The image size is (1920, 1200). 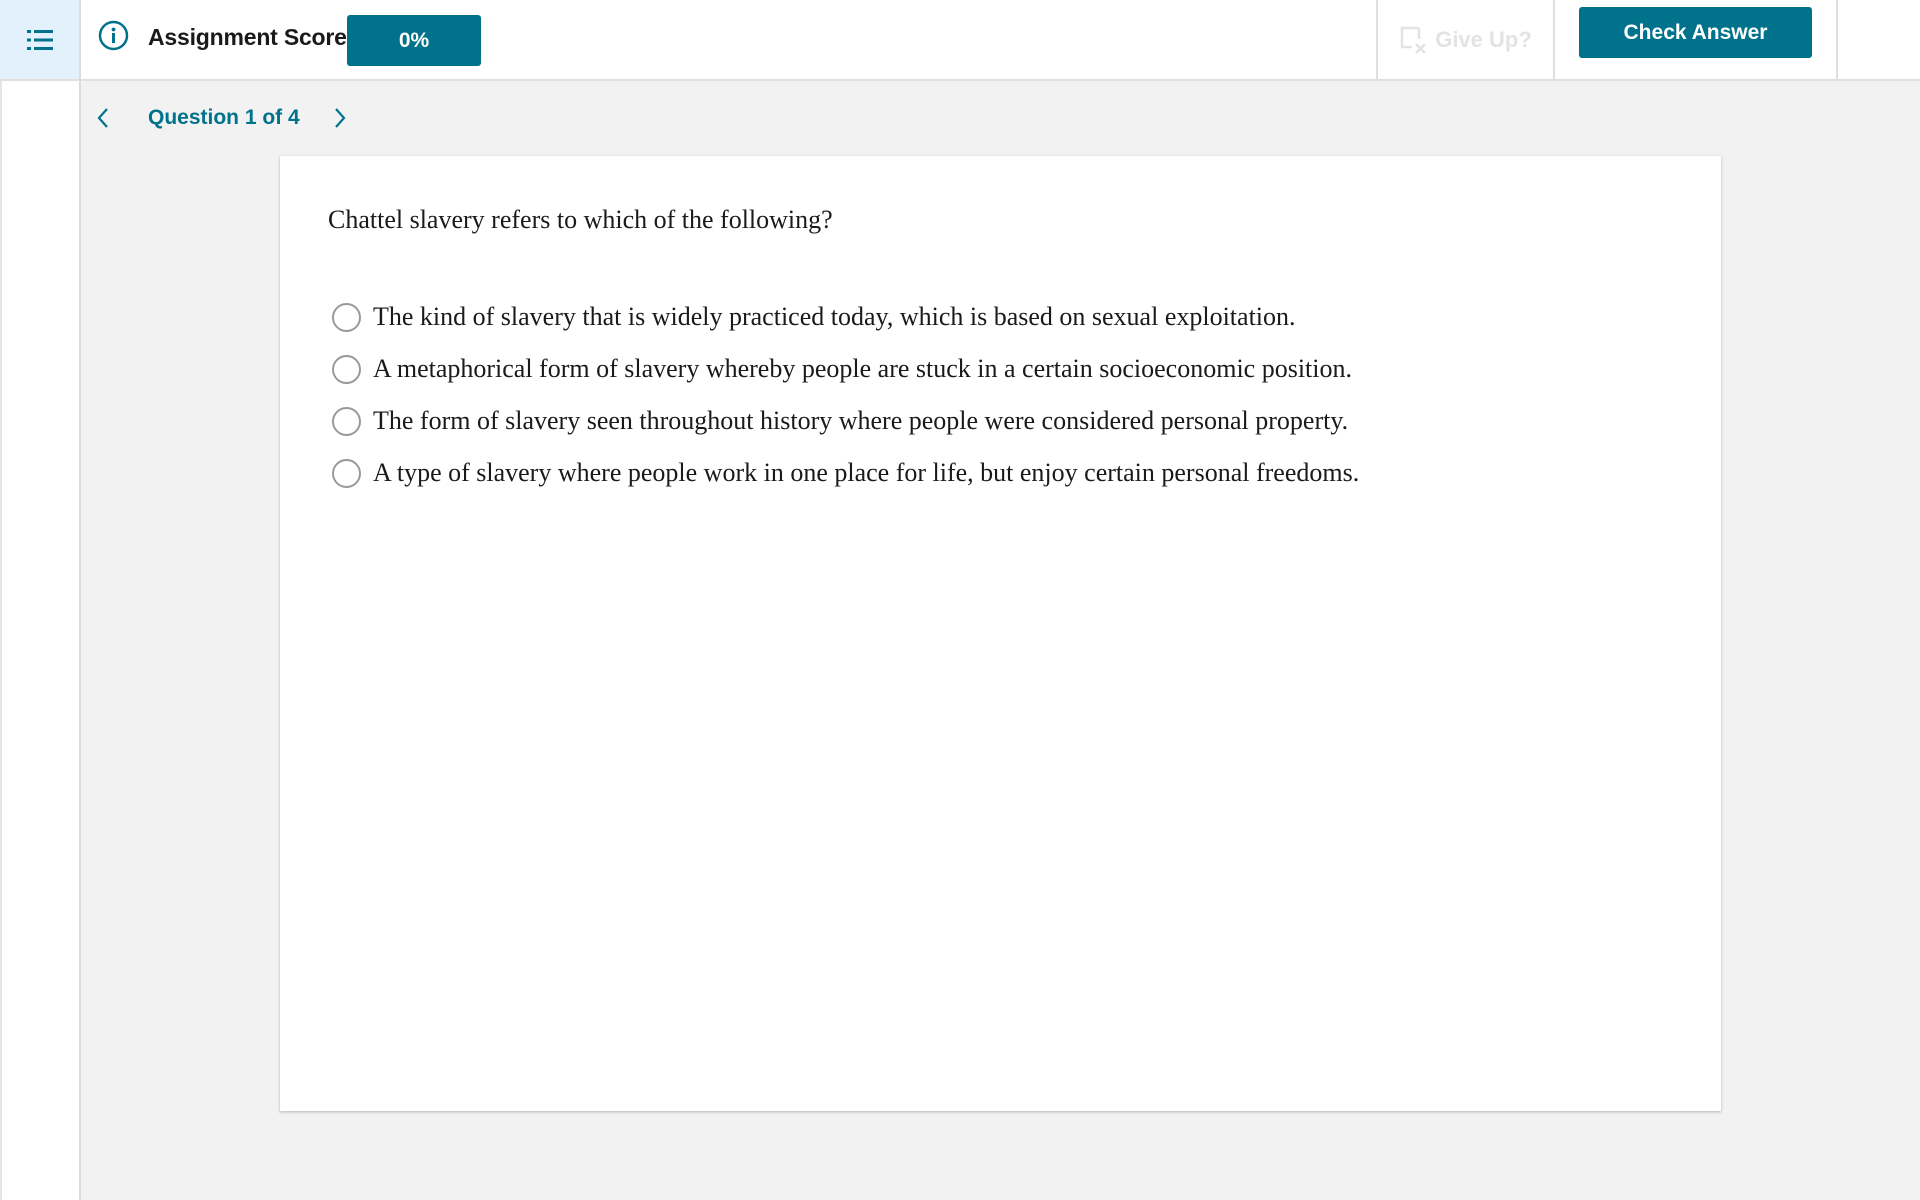 I want to click on assignment-score-label: Assignment Score:, so click(x=251, y=37).